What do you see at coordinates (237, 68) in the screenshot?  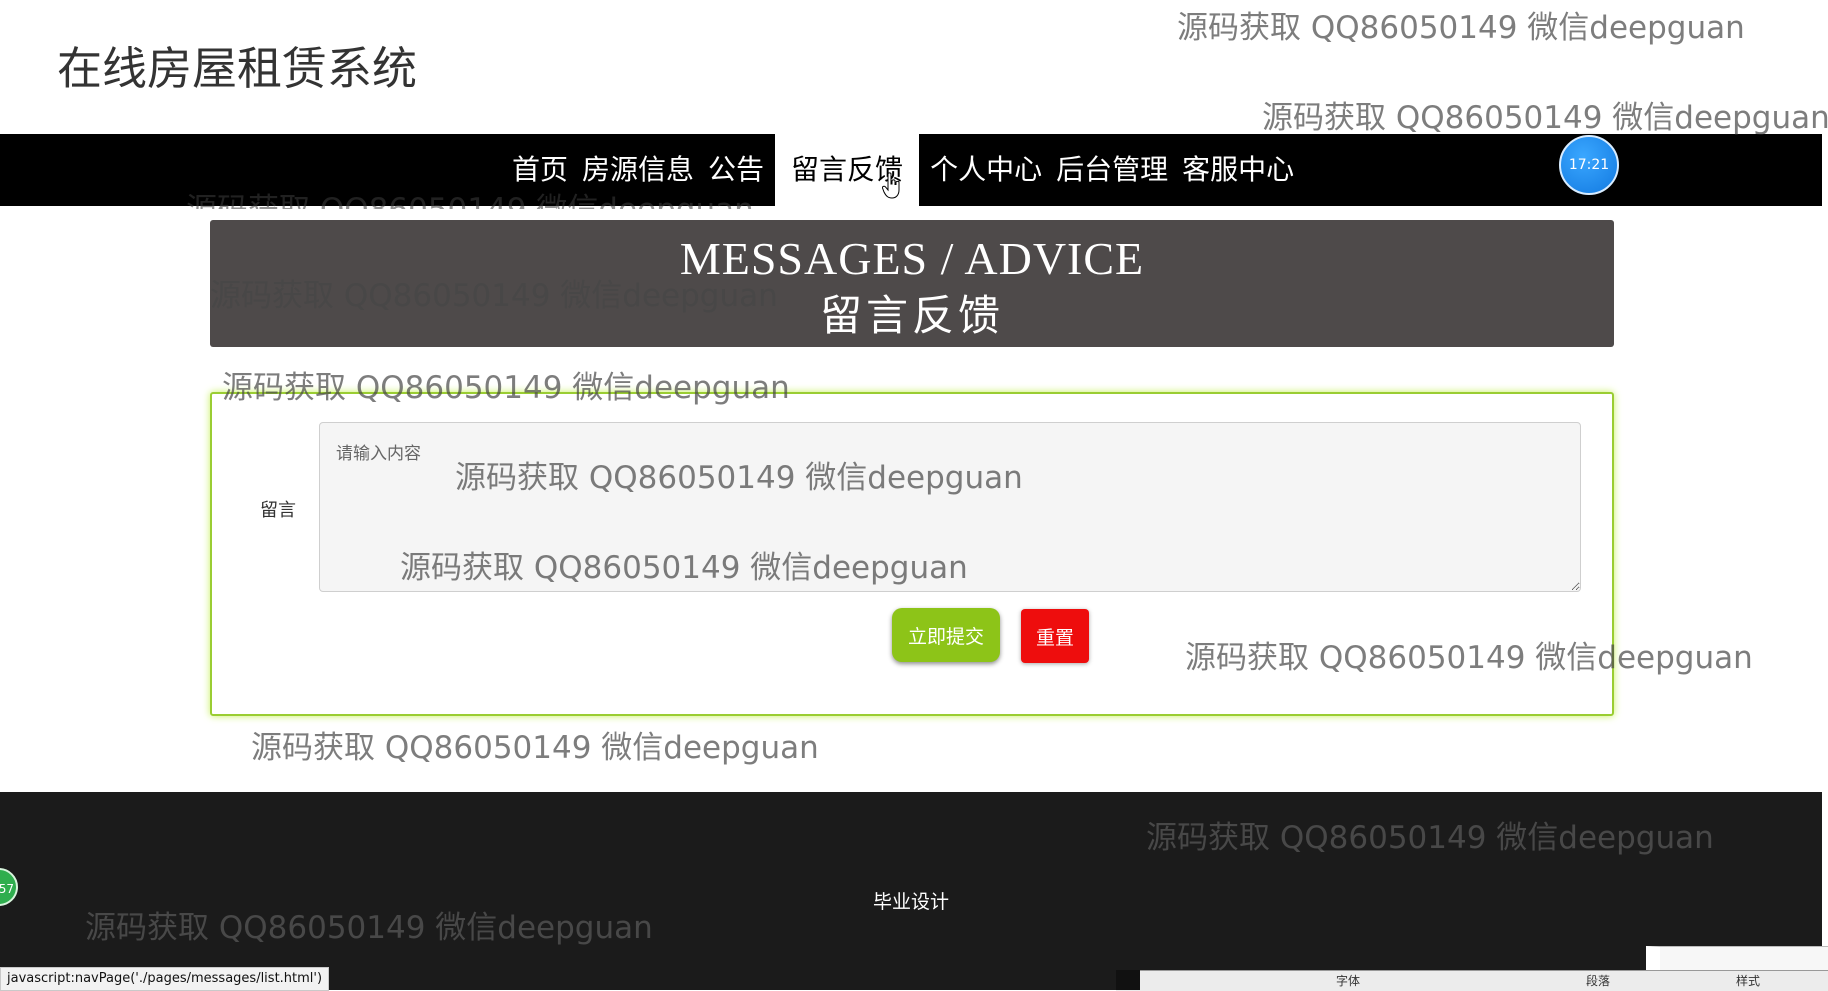 I see `site-title: 在线房屋租赁系统` at bounding box center [237, 68].